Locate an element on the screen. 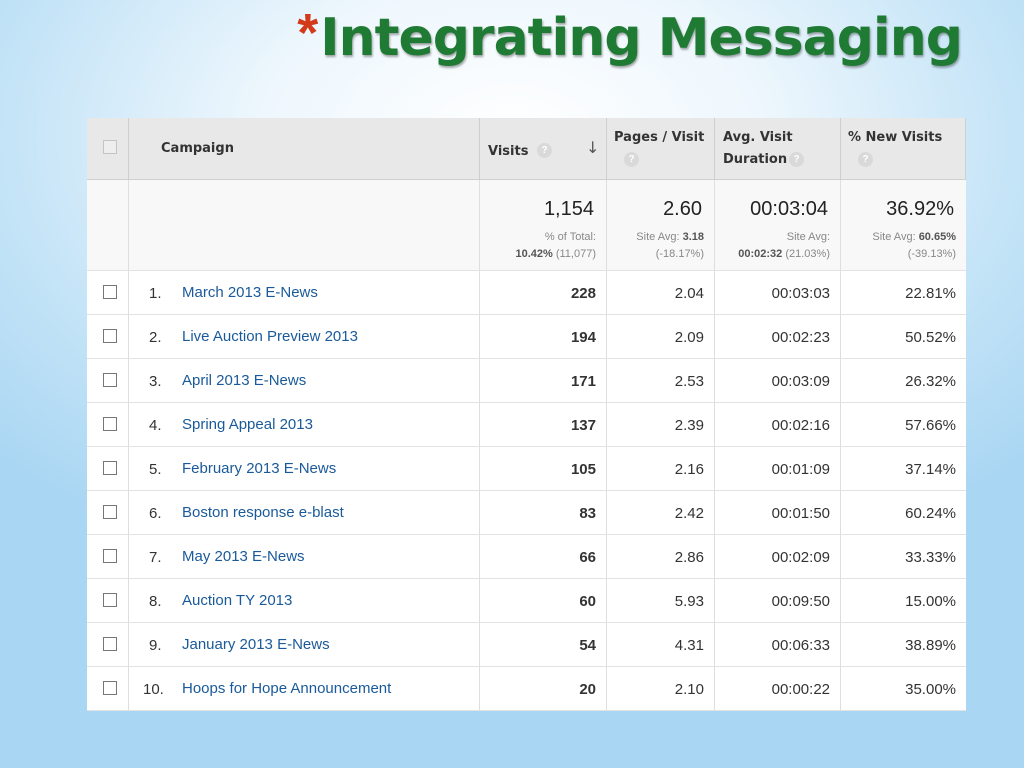 The width and height of the screenshot is (1024, 768). row-visits: 228 is located at coordinates (583, 293).